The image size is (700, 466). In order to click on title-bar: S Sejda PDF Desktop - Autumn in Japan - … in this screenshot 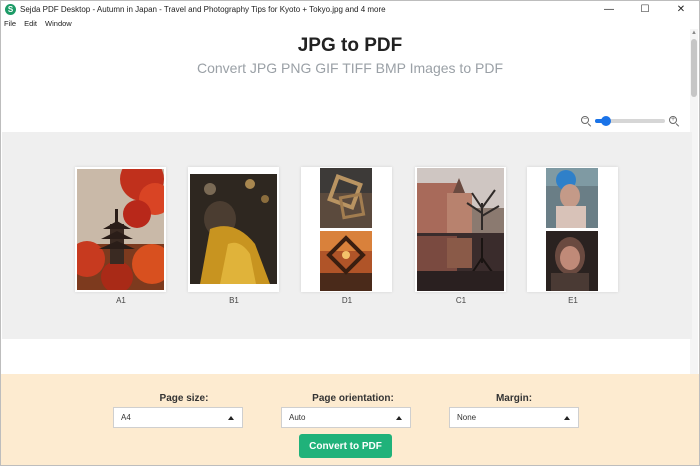, I will do `click(350, 9)`.